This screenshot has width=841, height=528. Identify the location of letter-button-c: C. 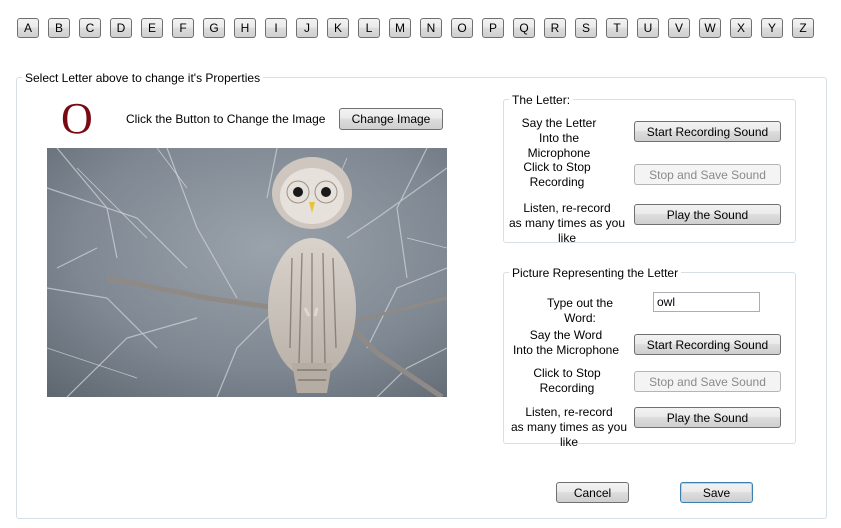
(90, 28).